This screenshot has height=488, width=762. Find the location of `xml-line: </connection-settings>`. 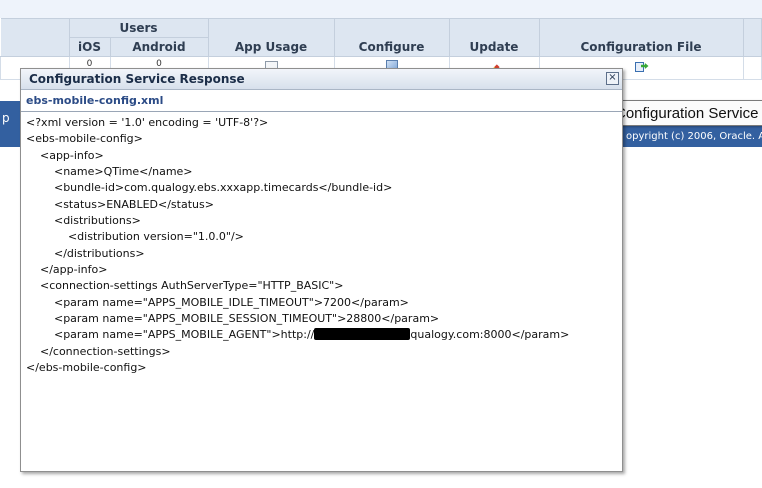

xml-line: </connection-settings> is located at coordinates (98, 351).